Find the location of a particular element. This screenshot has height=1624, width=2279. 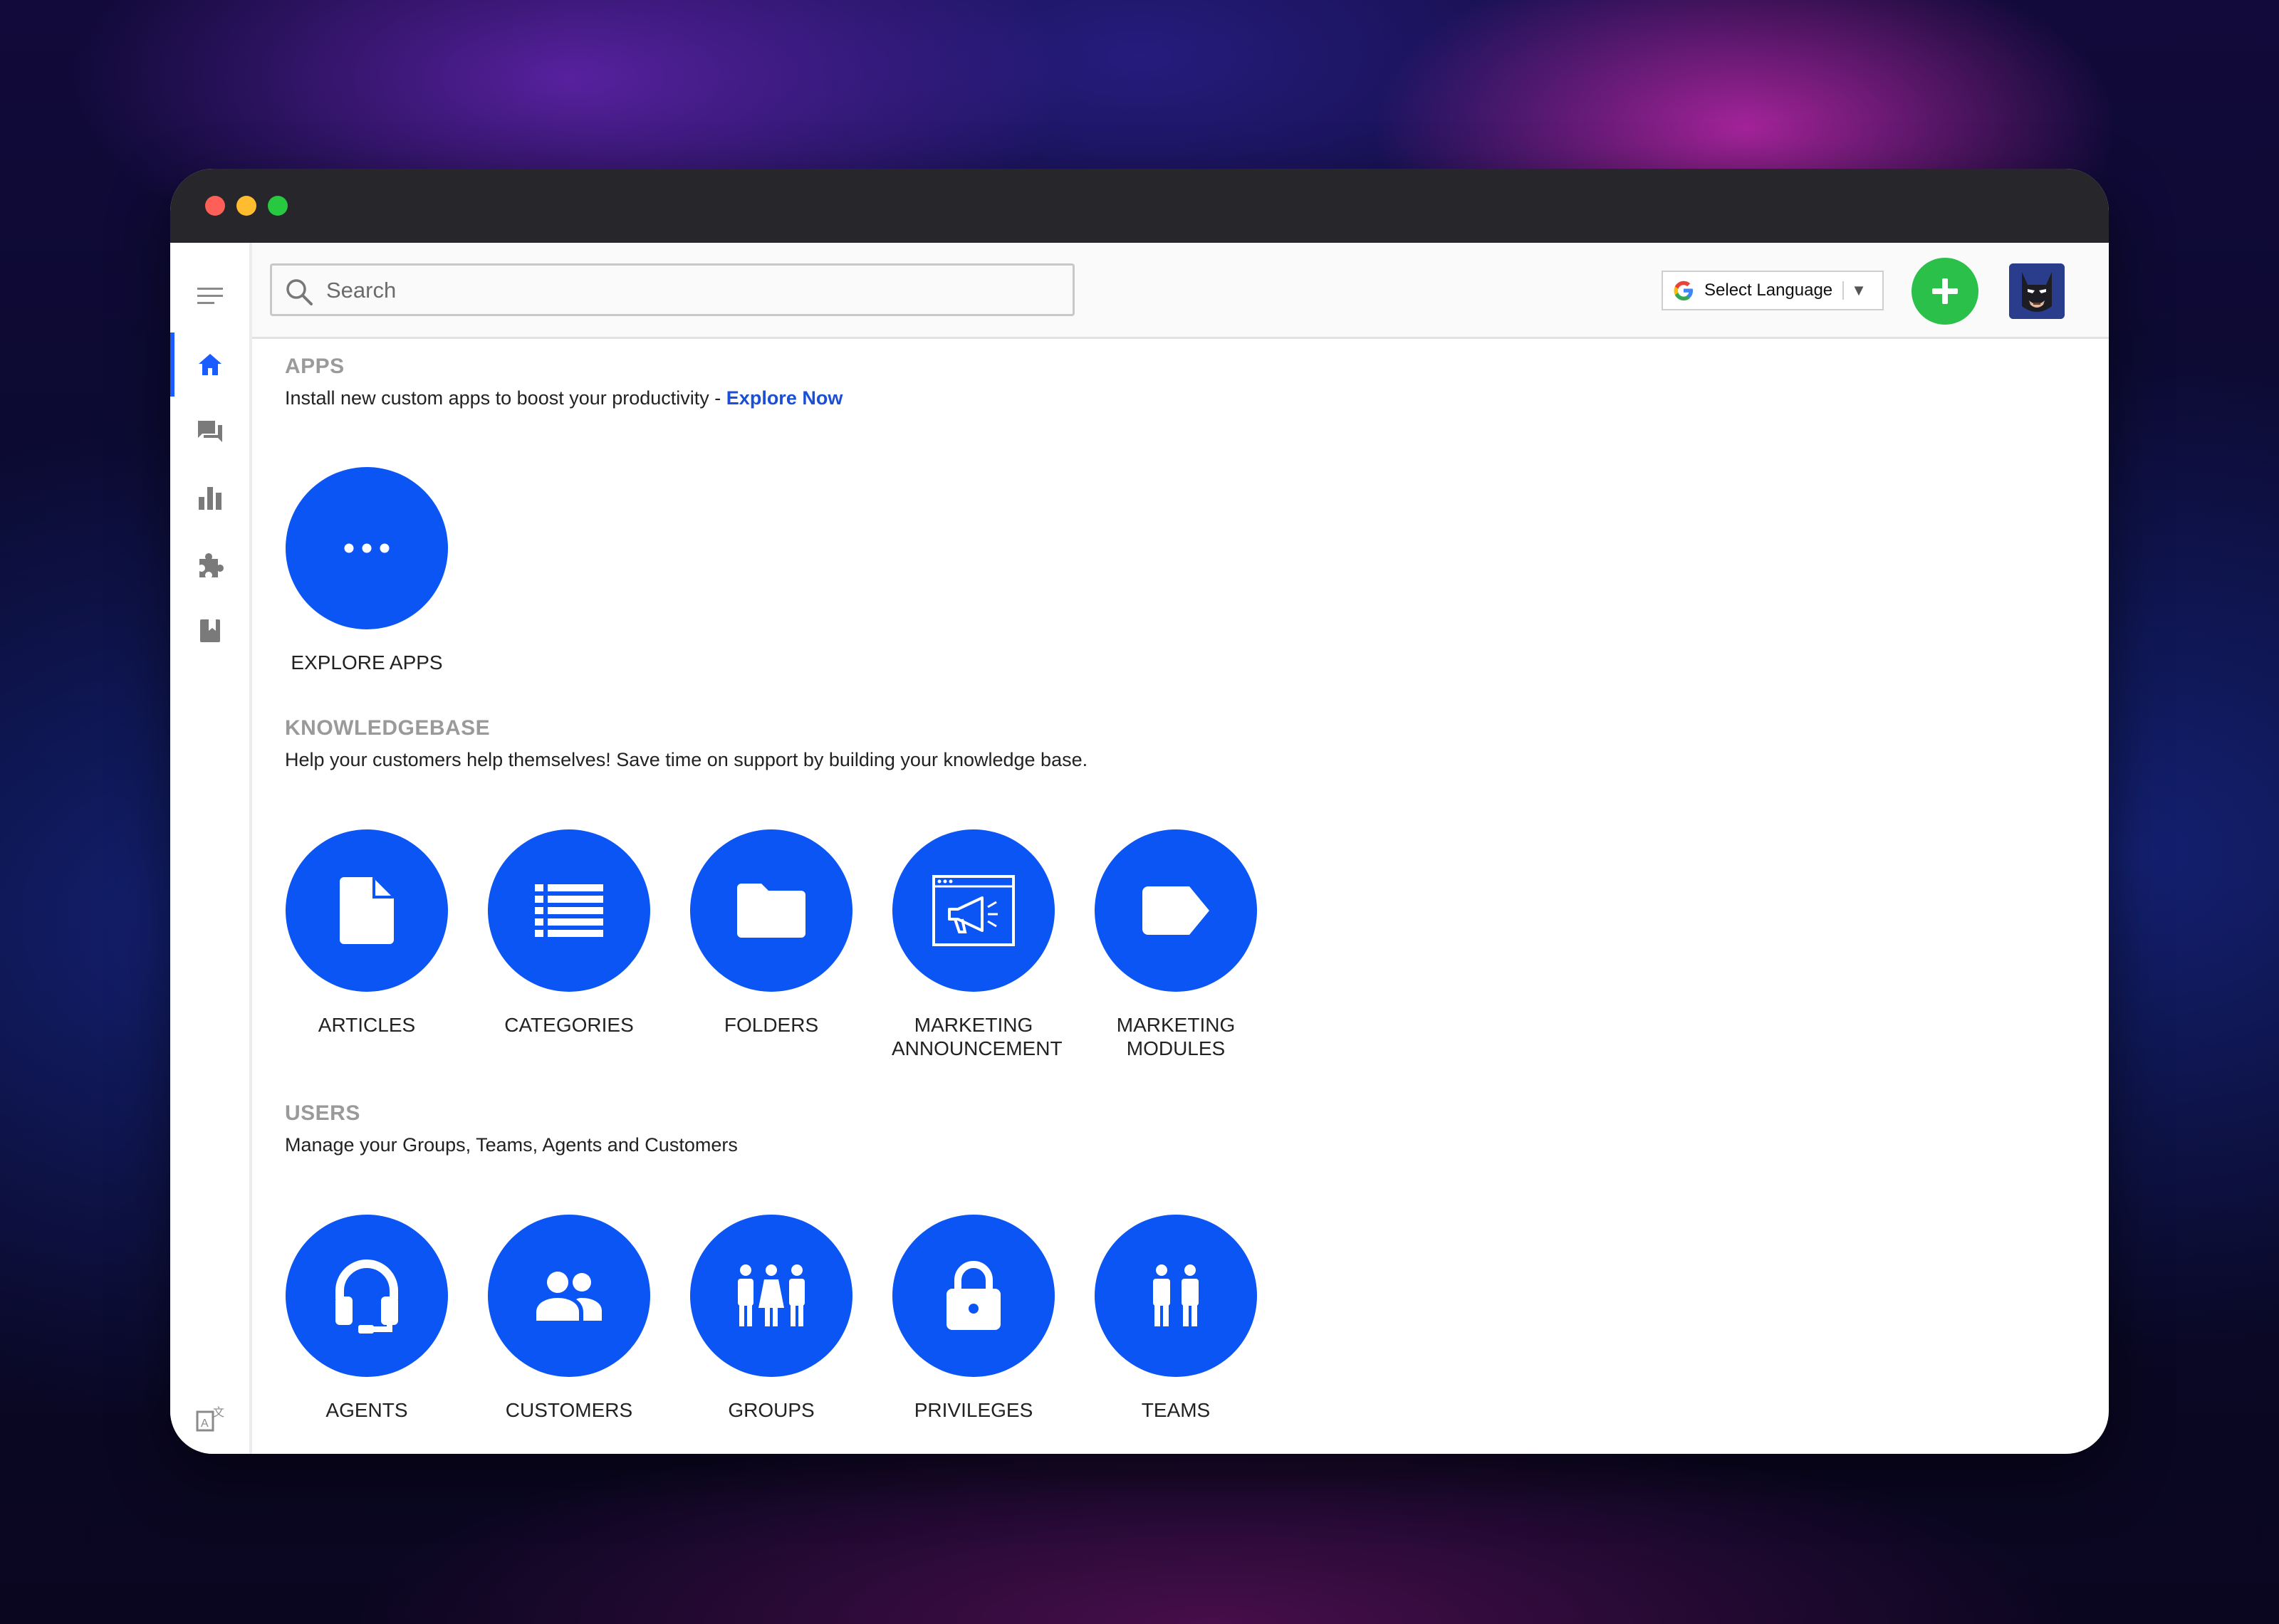

tile-teams: TEAMS is located at coordinates (1176, 1318).